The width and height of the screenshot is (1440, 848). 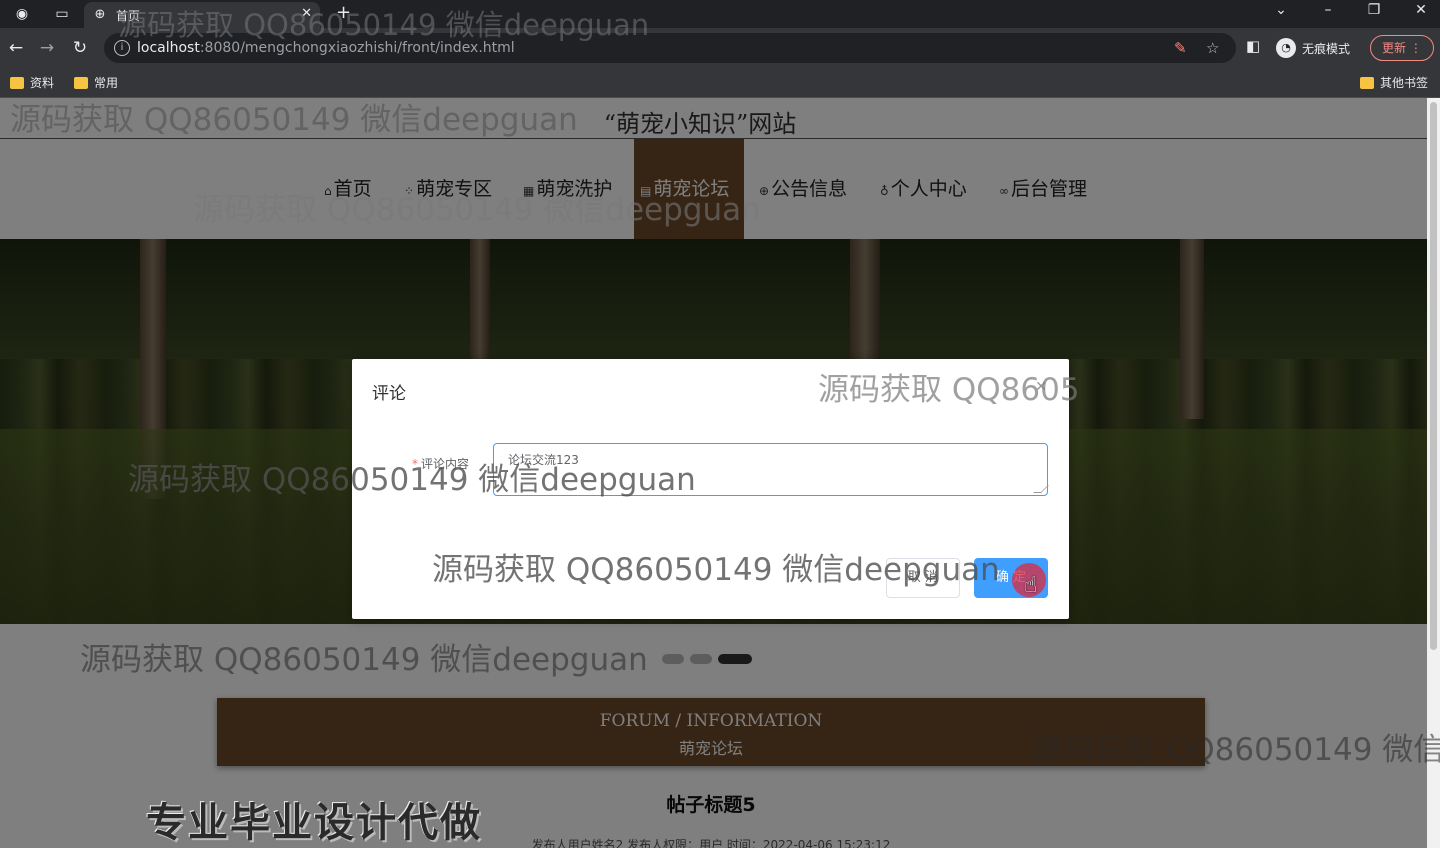 What do you see at coordinates (62, 14) in the screenshot?
I see `tab-search-icon: ▭` at bounding box center [62, 14].